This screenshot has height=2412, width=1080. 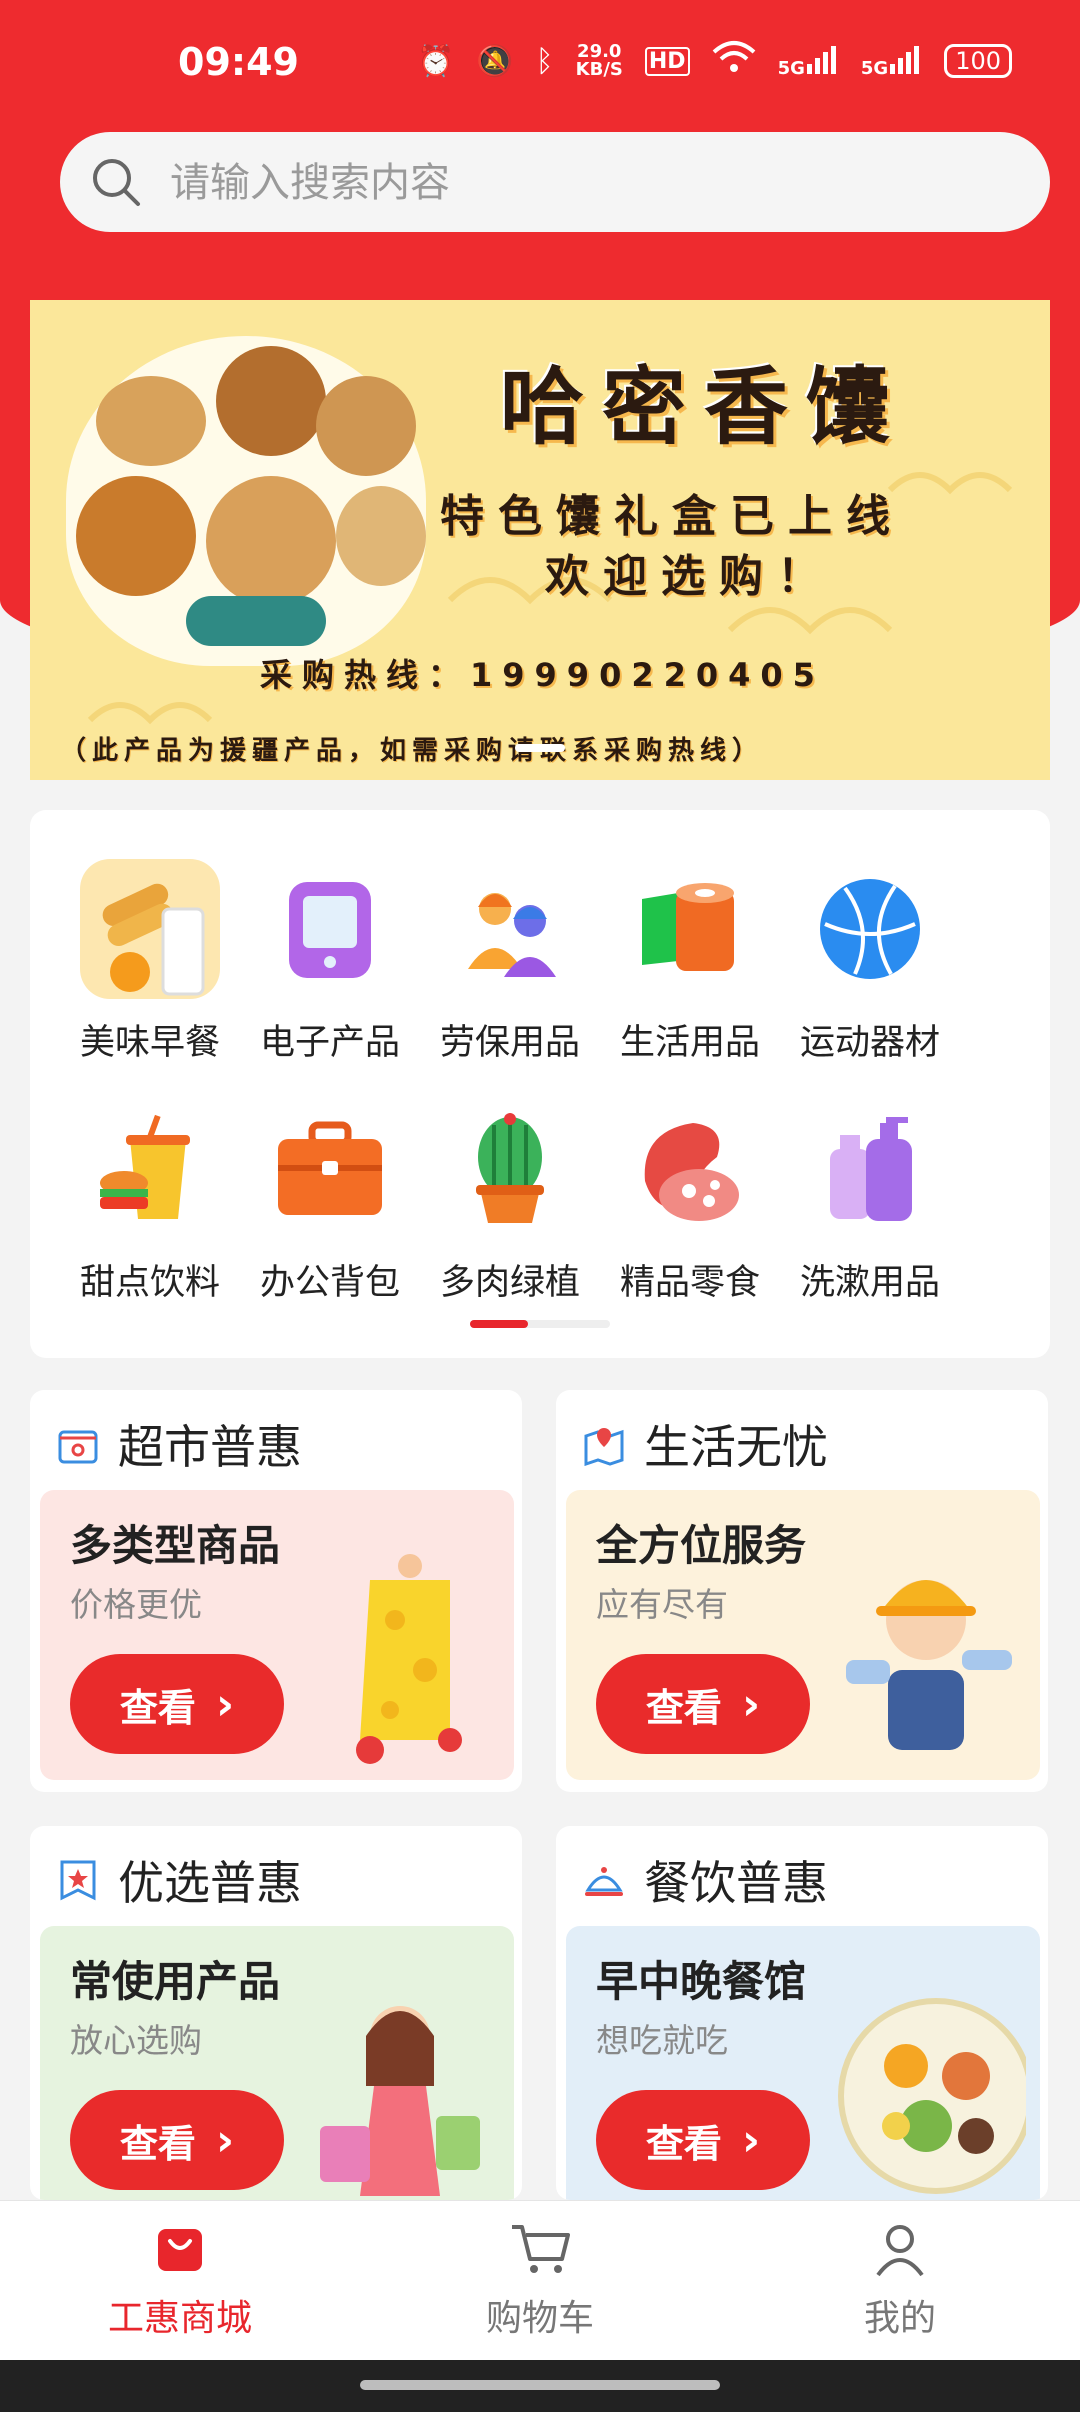 I want to click on teal-cloud-decoration, so click(x=256, y=621).